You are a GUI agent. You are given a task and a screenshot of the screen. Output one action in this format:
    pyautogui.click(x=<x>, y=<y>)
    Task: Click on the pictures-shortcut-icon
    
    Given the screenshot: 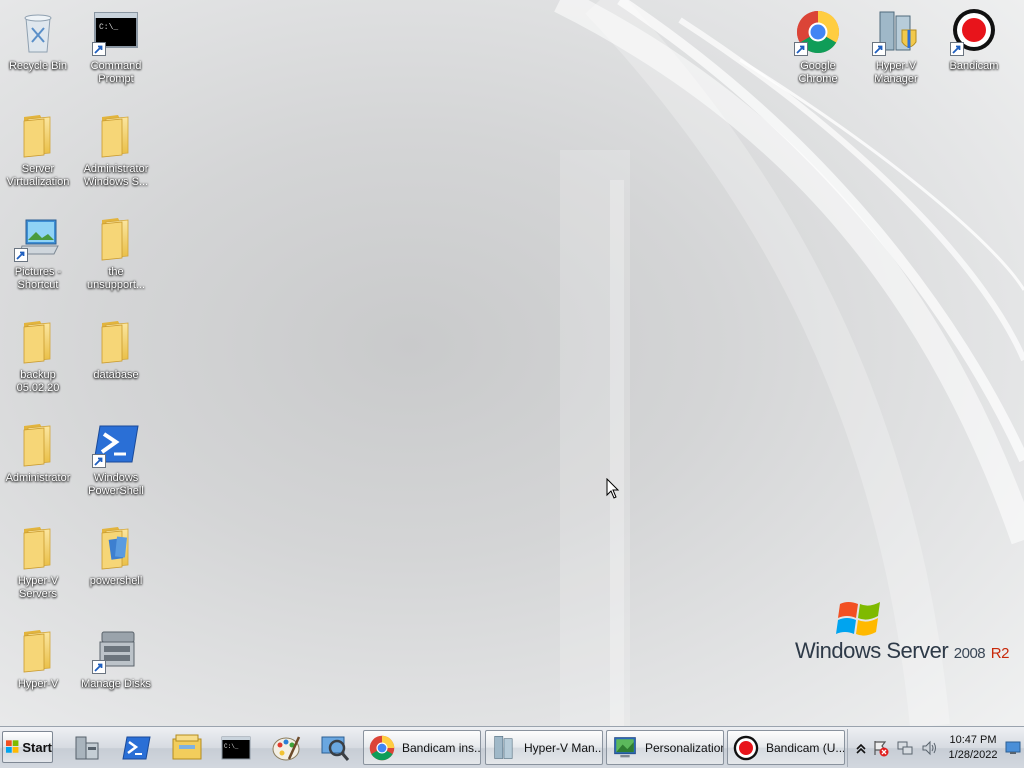 What is the action you would take?
    pyautogui.click(x=38, y=238)
    